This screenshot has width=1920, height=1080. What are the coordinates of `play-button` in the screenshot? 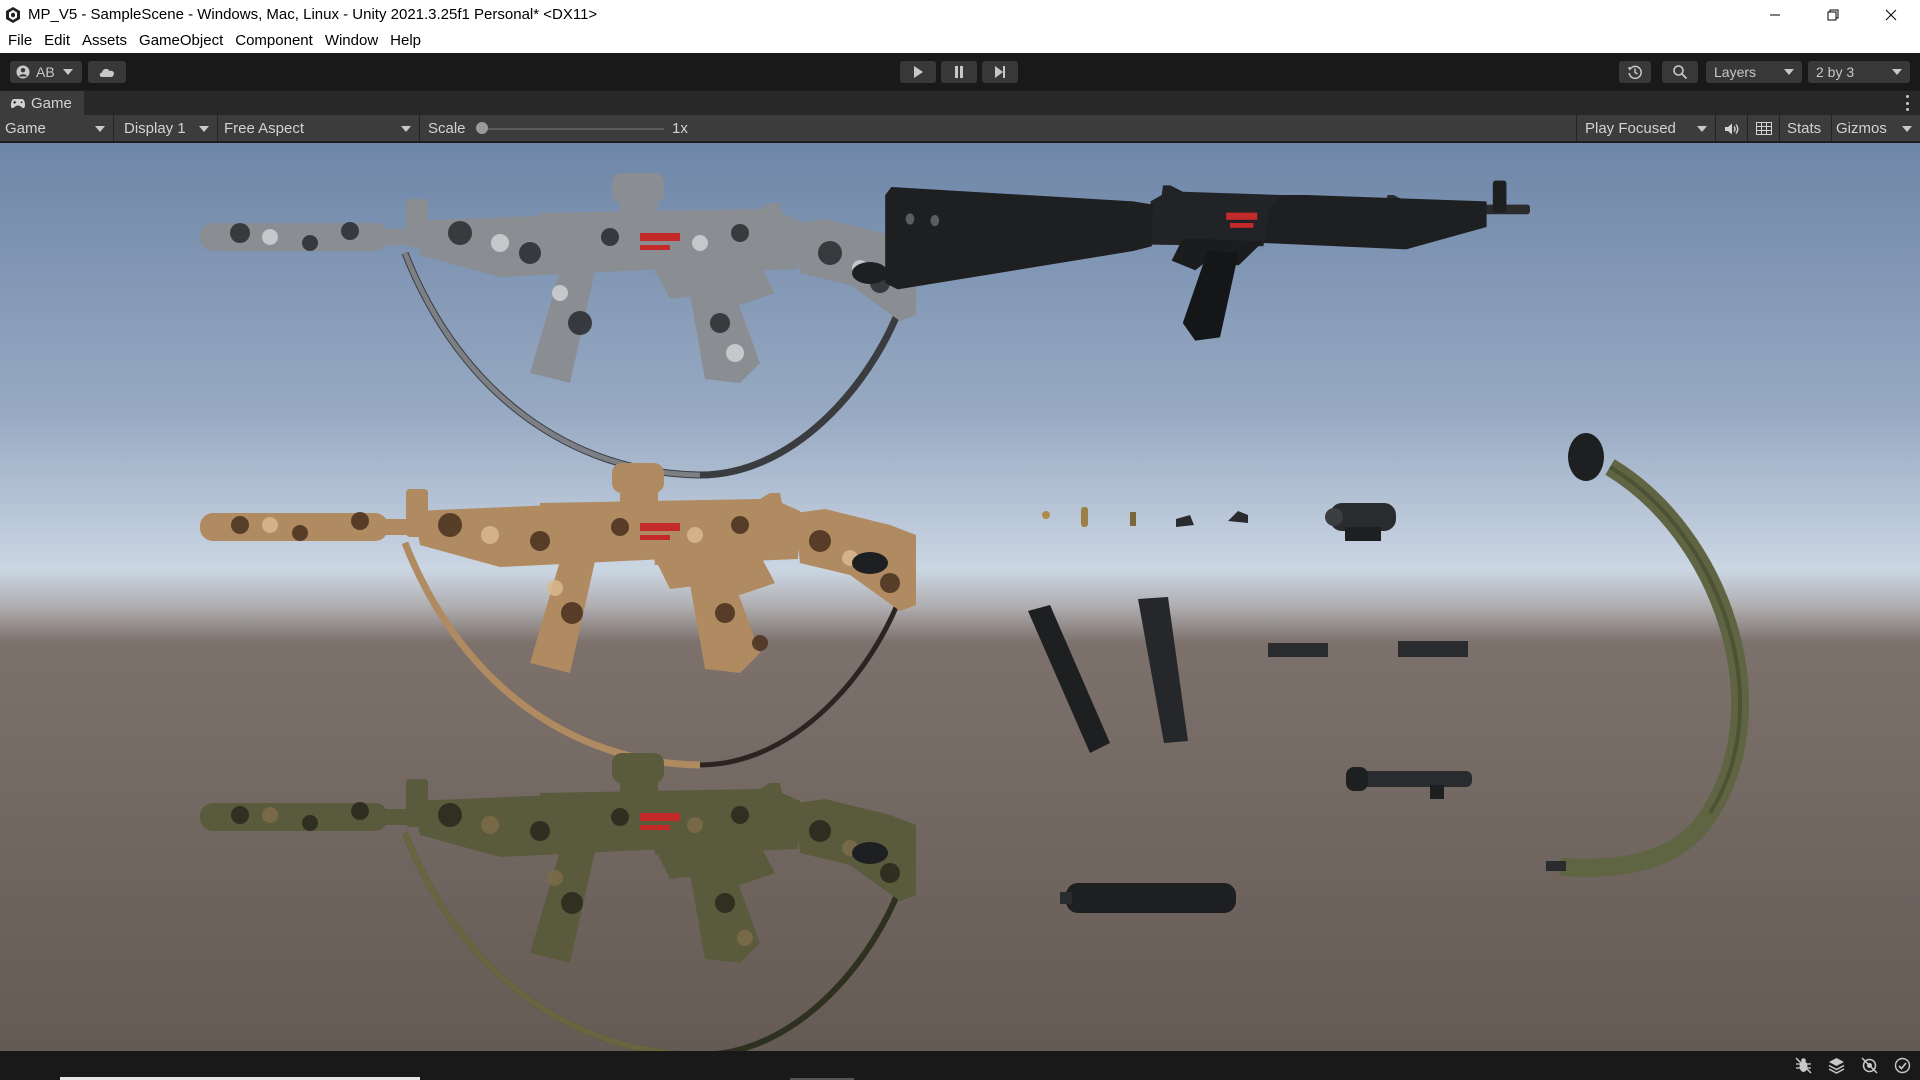 It's located at (918, 72).